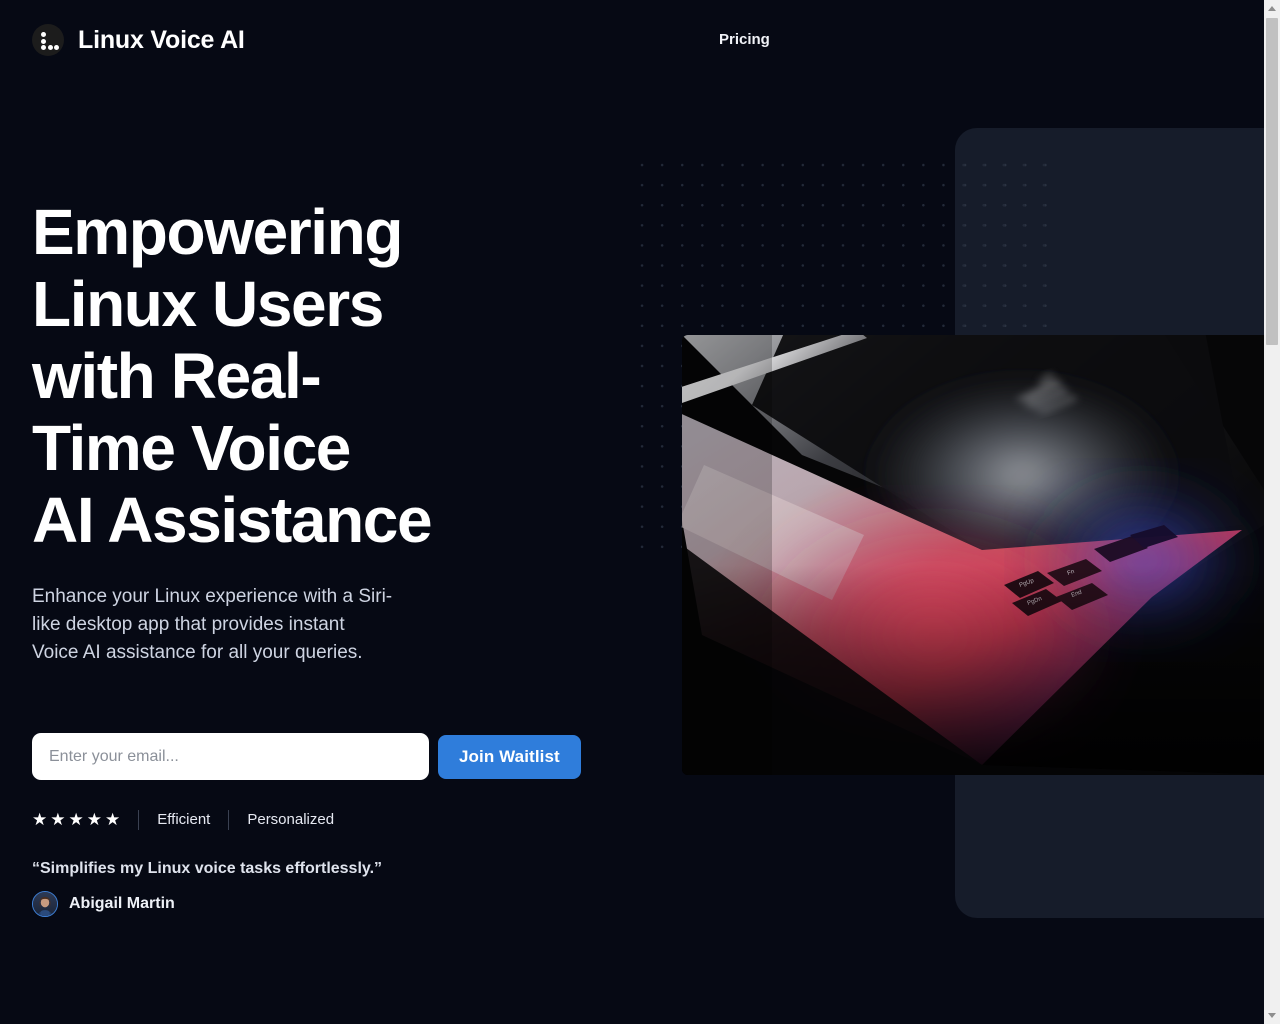  What do you see at coordinates (45, 904) in the screenshot?
I see `avatar` at bounding box center [45, 904].